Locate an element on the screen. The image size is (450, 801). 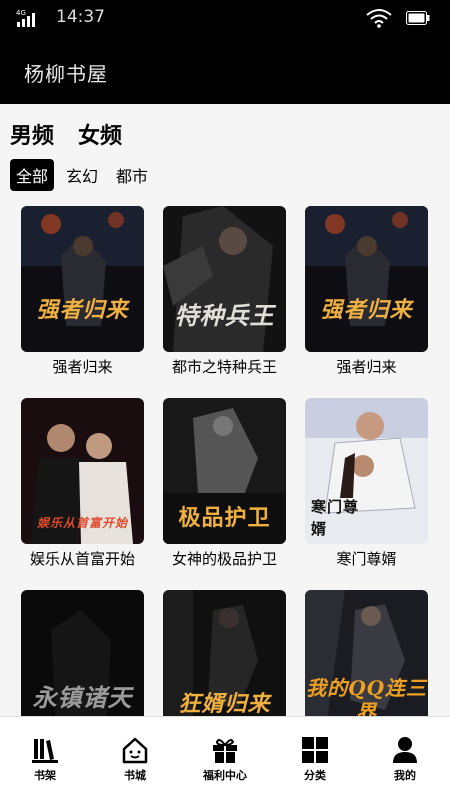
book-cover: 我的QQ连三界 is located at coordinates (366, 653).